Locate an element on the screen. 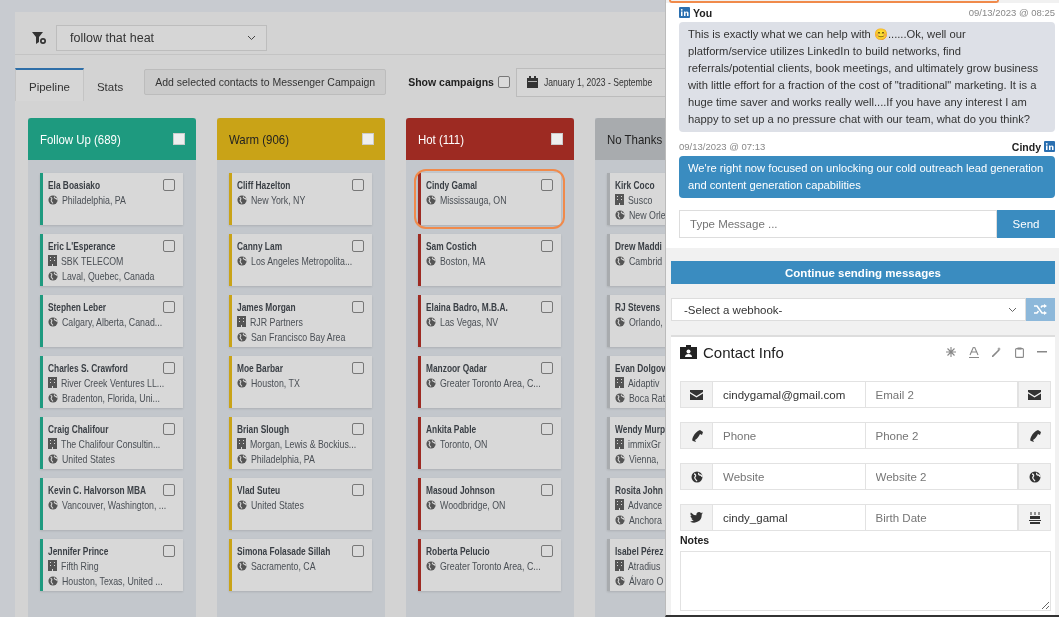 This screenshot has height=617, width=1059. contact-name: Sam Costich is located at coordinates (451, 245).